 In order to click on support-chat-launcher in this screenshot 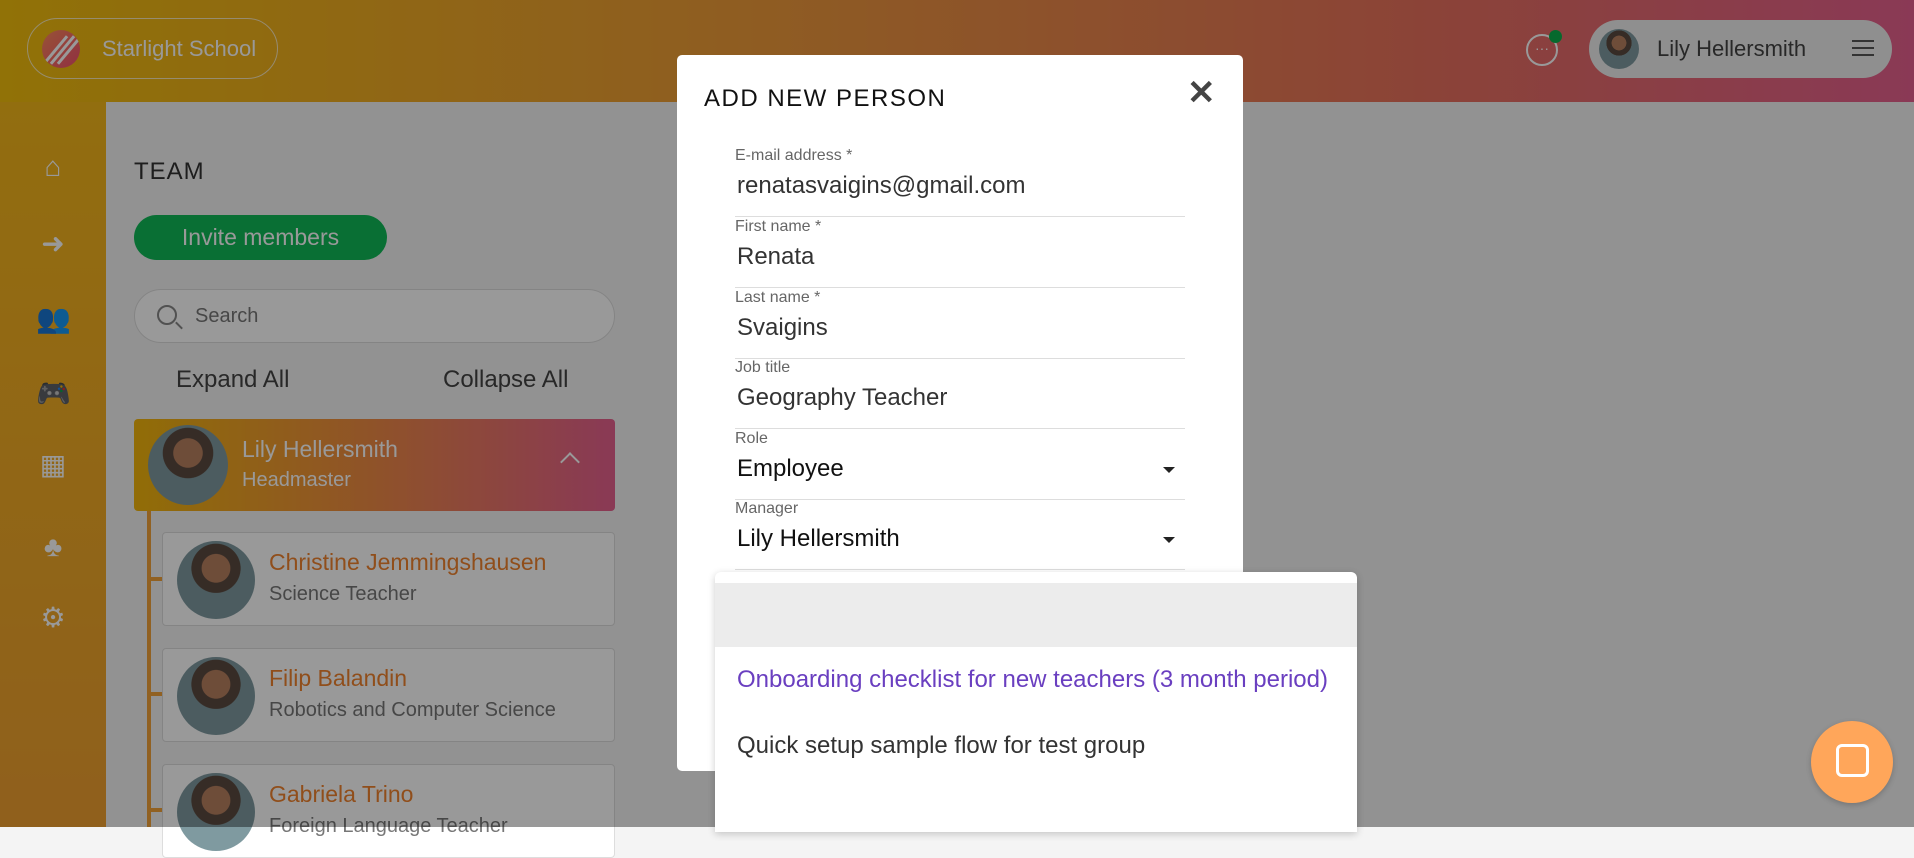, I will do `click(1852, 762)`.